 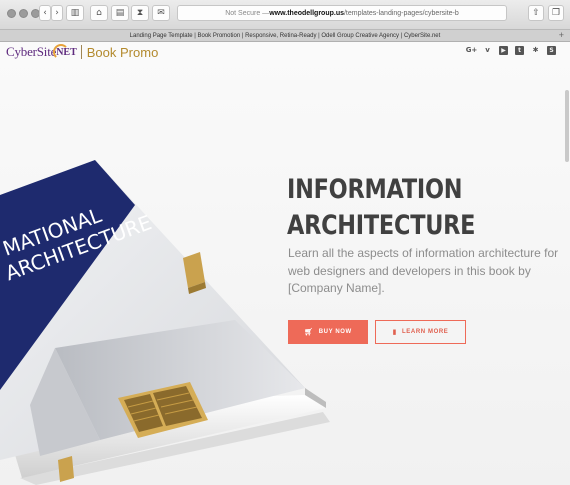 I want to click on history-icon: ⧗, so click(x=140, y=13).